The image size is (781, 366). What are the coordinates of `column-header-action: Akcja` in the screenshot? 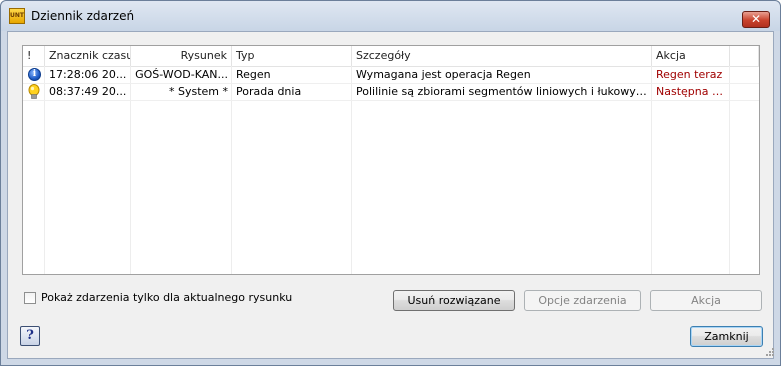 It's located at (691, 56).